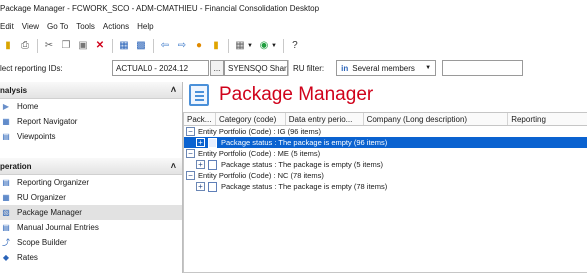 The image size is (587, 273). What do you see at coordinates (14, 90) in the screenshot?
I see `section-title: nalysis` at bounding box center [14, 90].